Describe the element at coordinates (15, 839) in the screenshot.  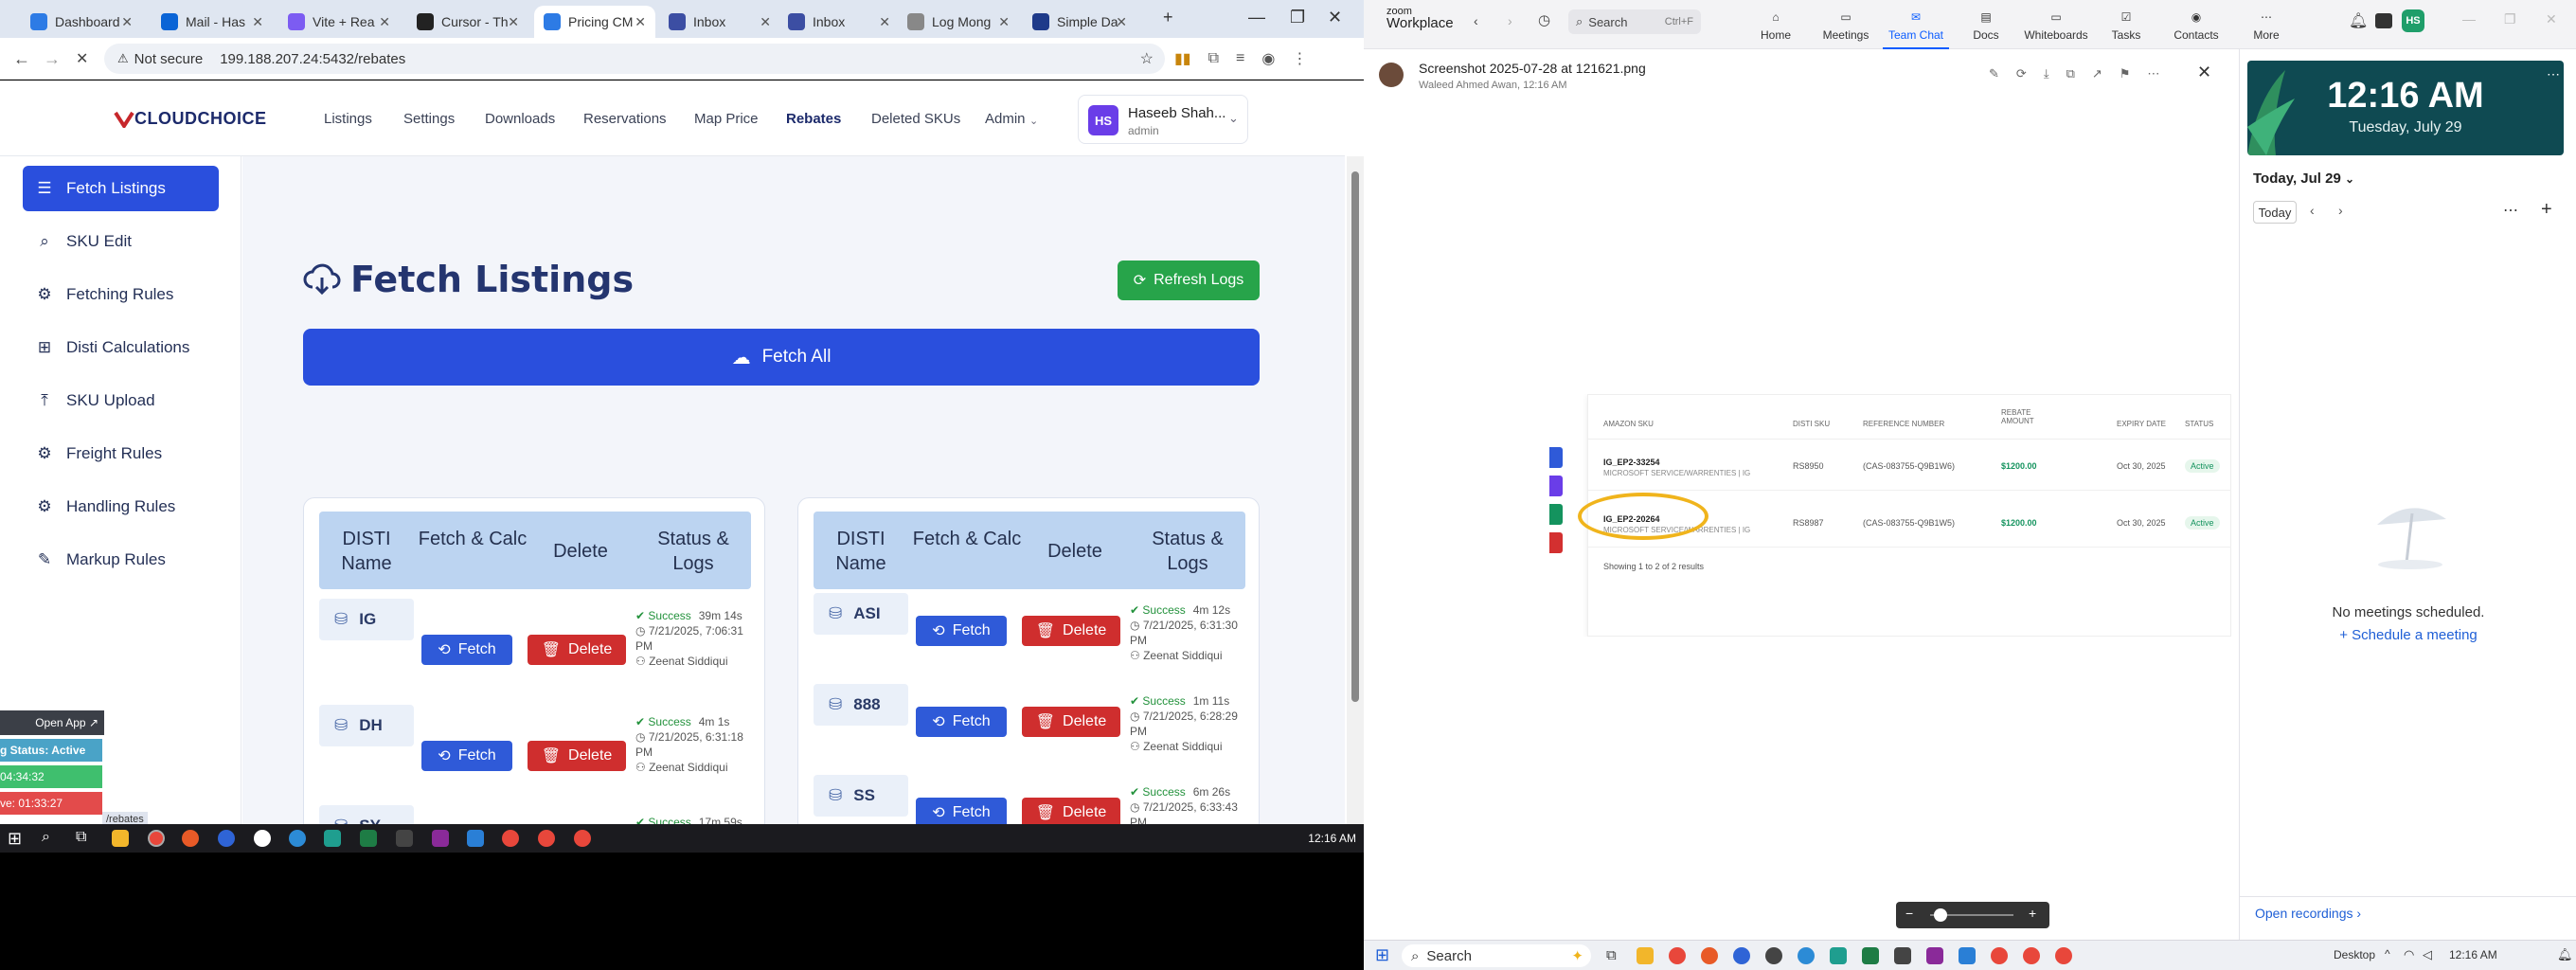
I see `windows-start-icon: ⊞` at that location.